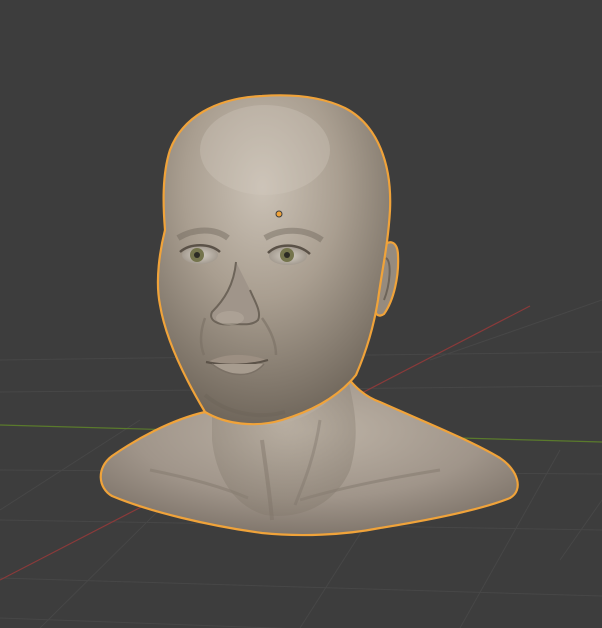 The height and width of the screenshot is (628, 602). Describe the element at coordinates (265, 150) in the screenshot. I see `forehead-highlight` at that location.